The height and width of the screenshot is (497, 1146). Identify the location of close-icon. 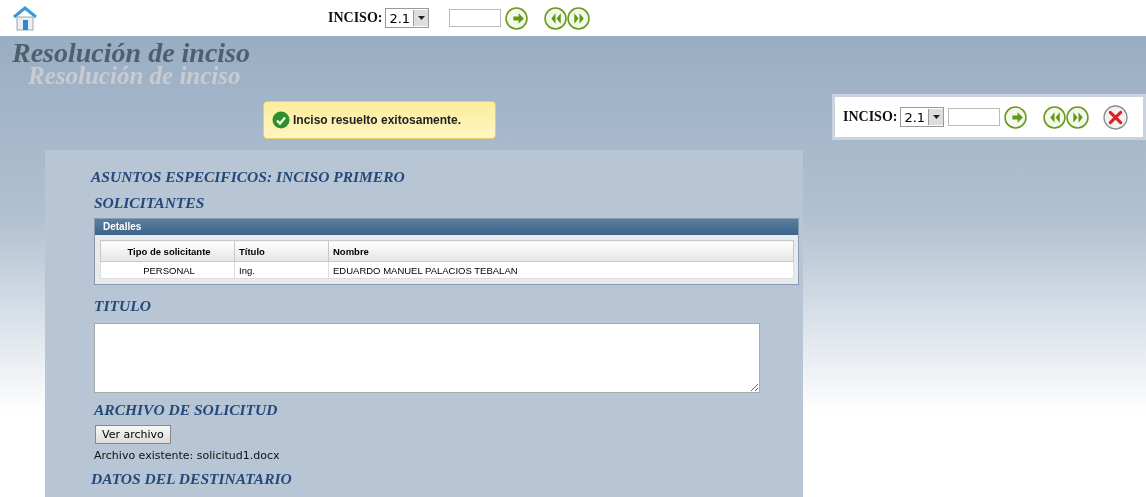
(1116, 117).